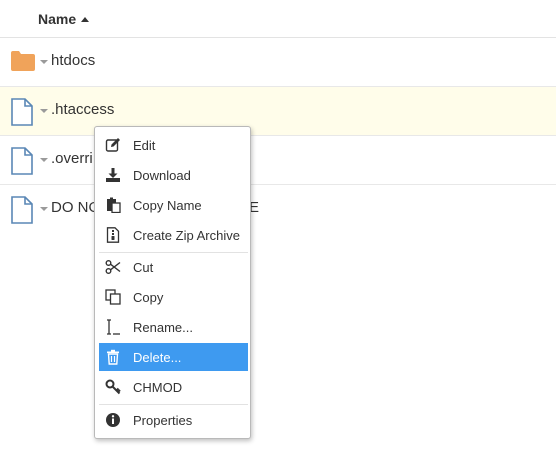  I want to click on file-name: htdocs, so click(73, 60).